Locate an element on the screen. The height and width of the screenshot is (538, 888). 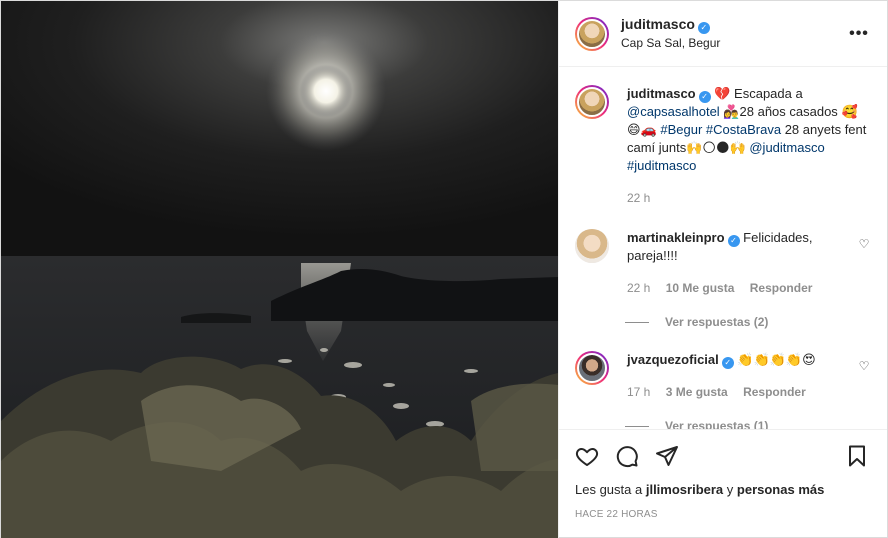
liker-username: jllimosribera is located at coordinates (684, 489).